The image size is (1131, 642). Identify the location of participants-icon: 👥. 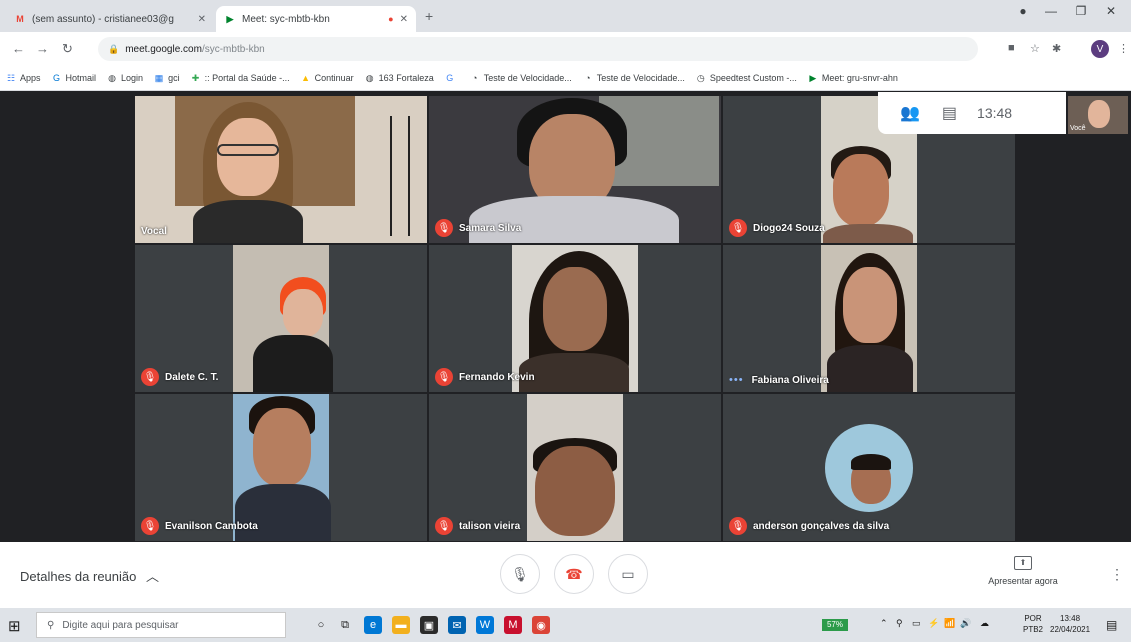
(910, 113).